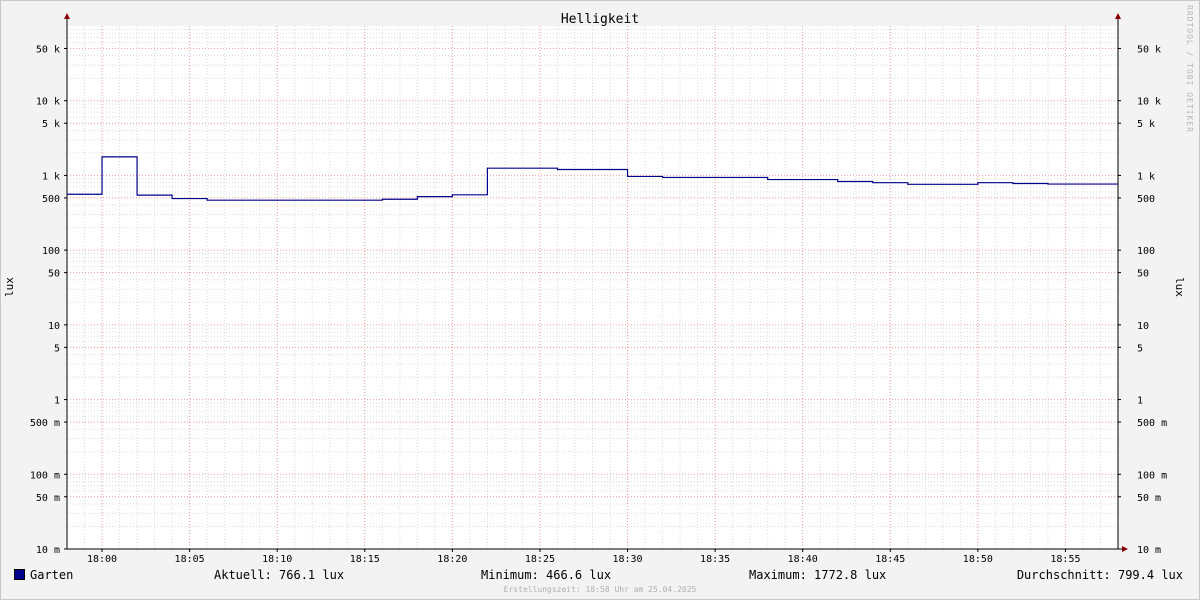 The height and width of the screenshot is (600, 1200). I want to click on y-tick-label-right: 50 m, so click(1149, 498).